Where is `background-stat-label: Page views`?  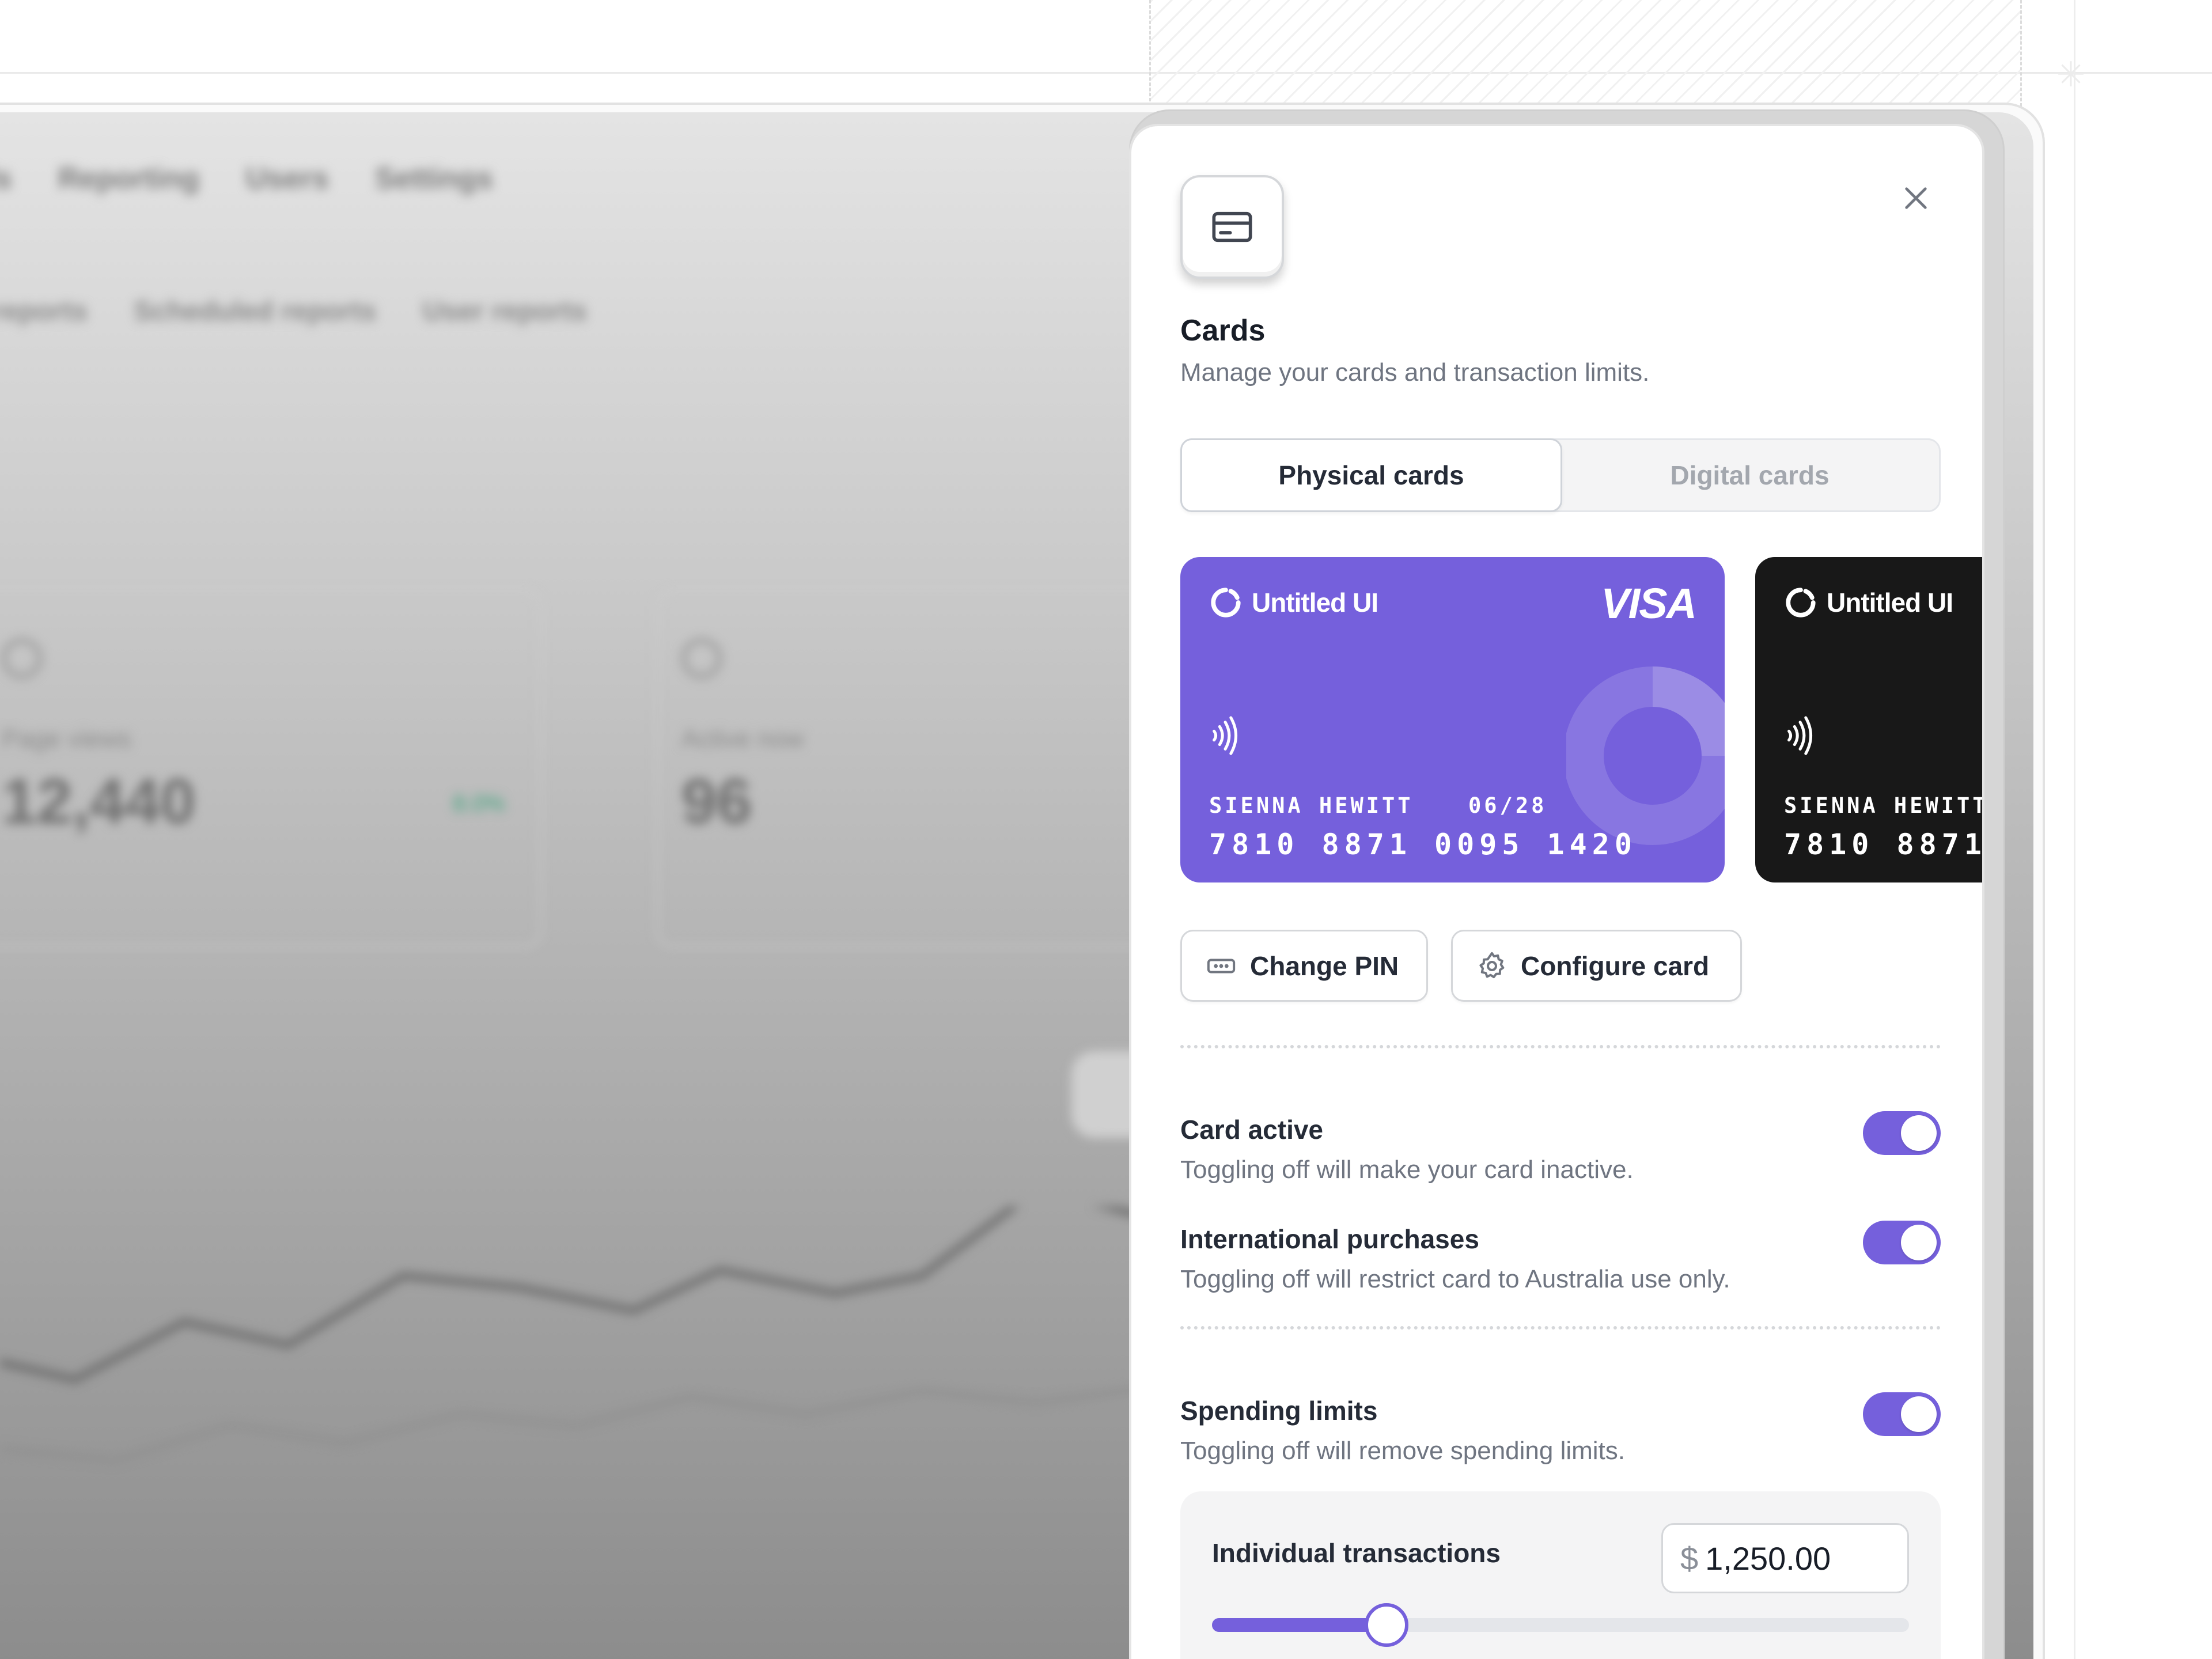 background-stat-label: Page views is located at coordinates (67, 739).